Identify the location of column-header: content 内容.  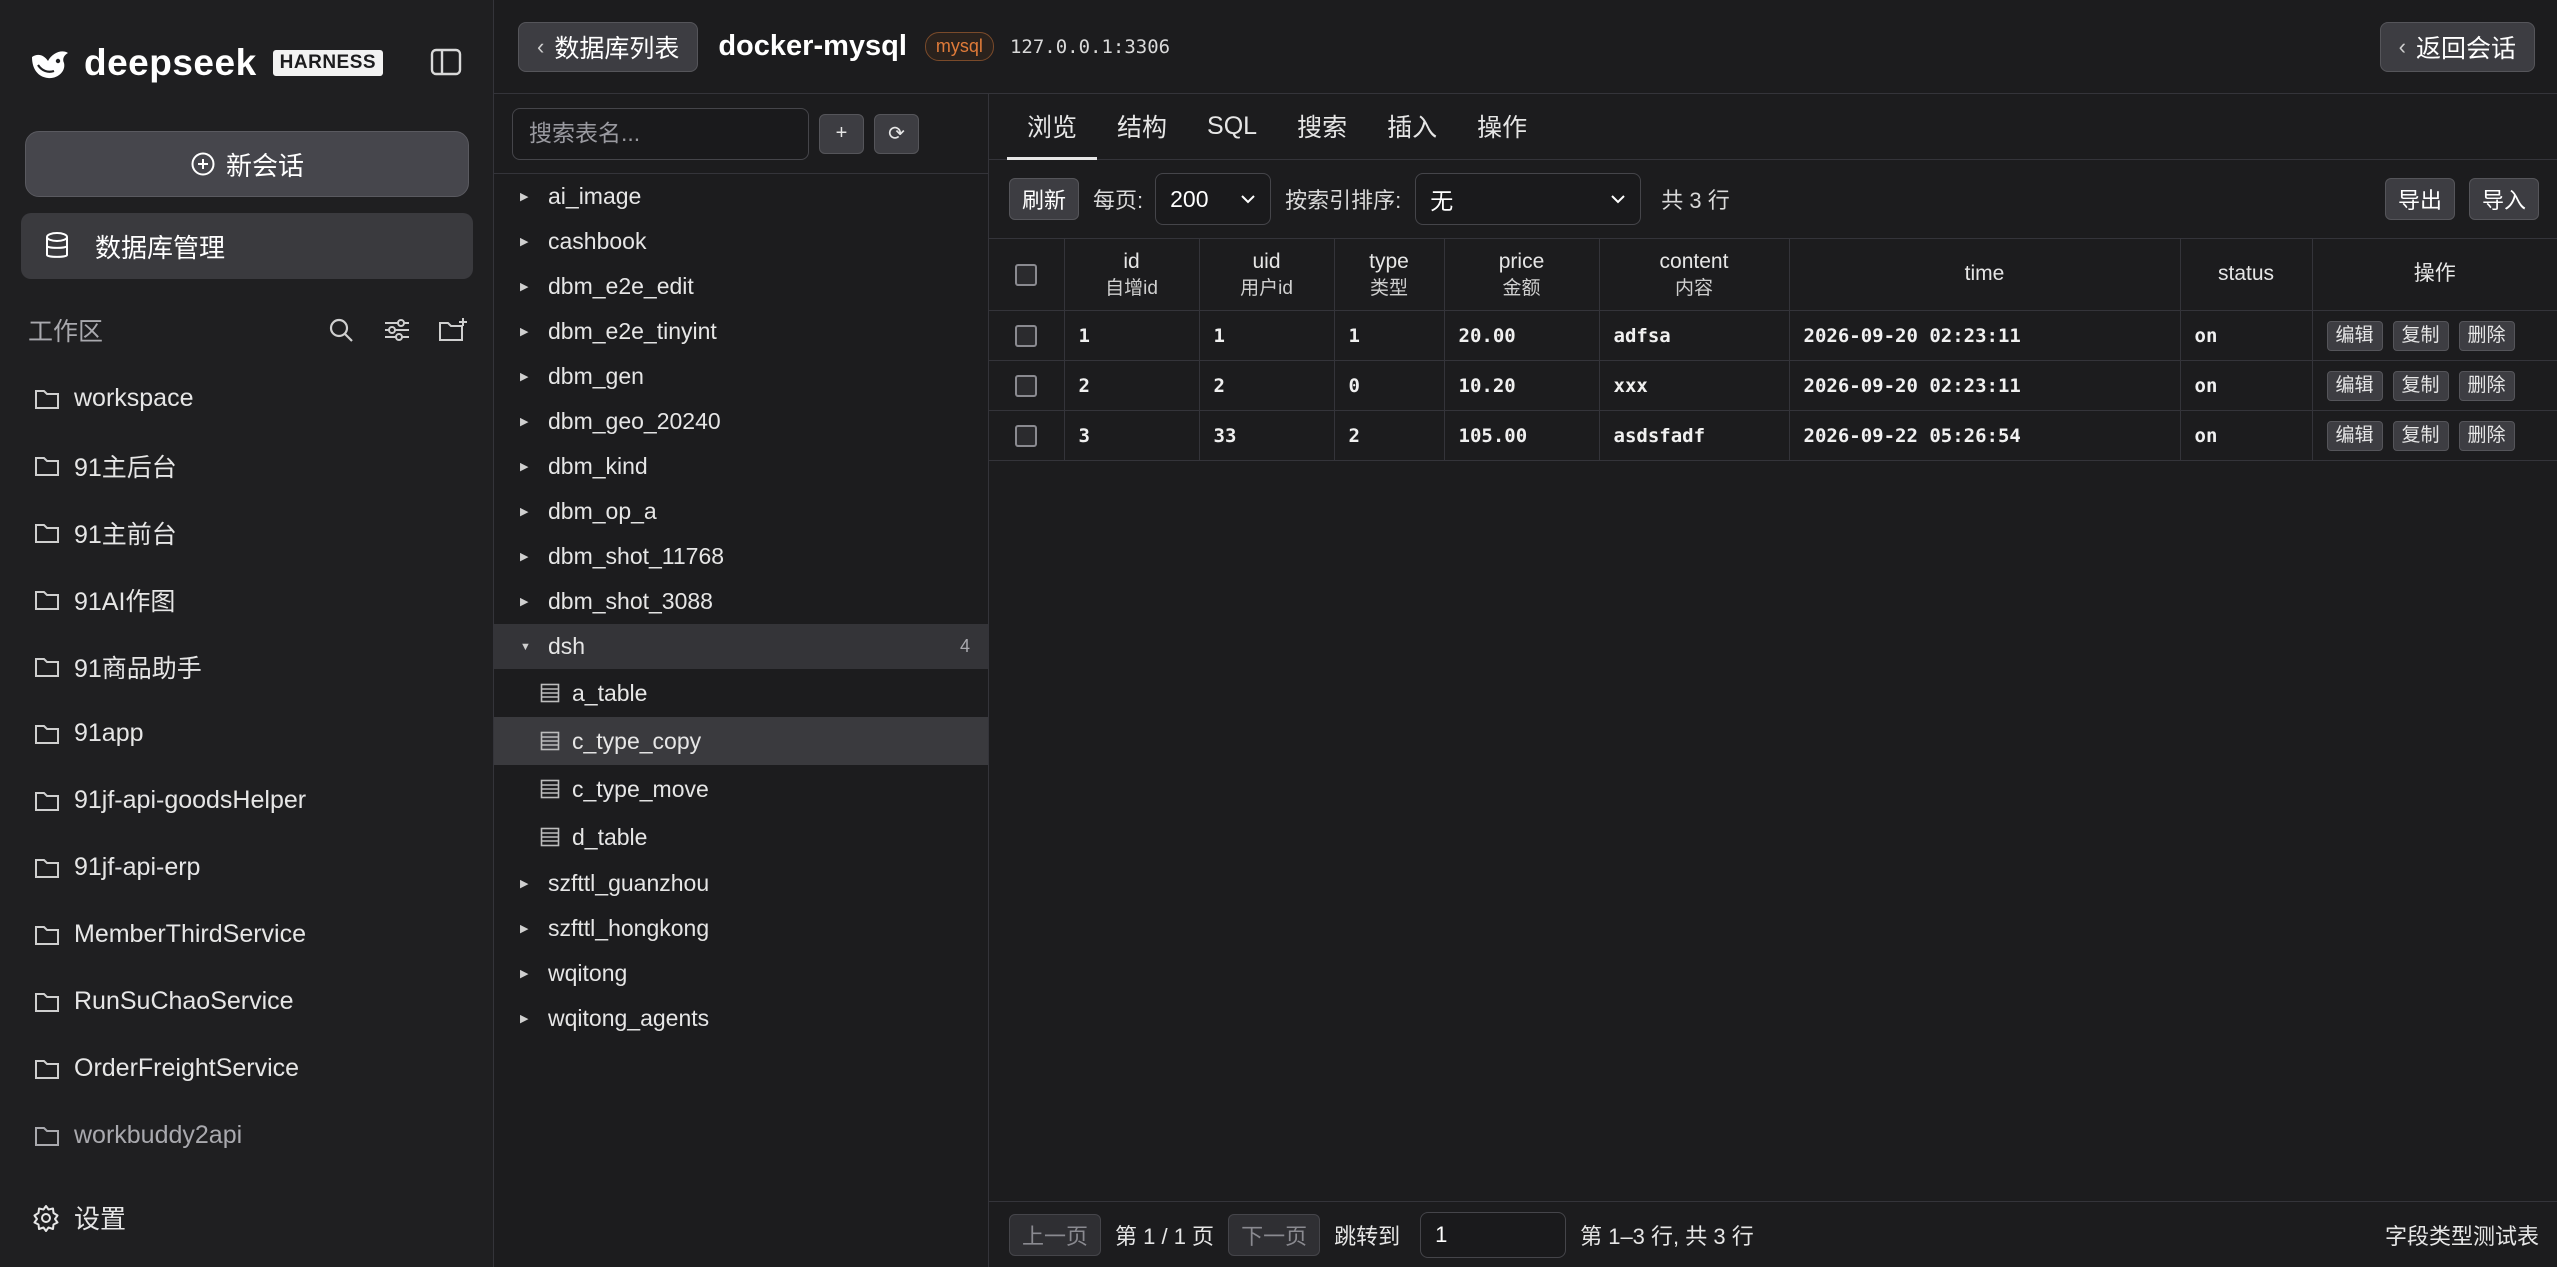
(1694, 274).